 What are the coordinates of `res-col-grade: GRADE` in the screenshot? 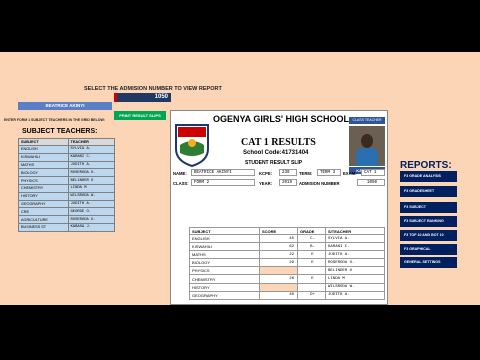 It's located at (311, 231).